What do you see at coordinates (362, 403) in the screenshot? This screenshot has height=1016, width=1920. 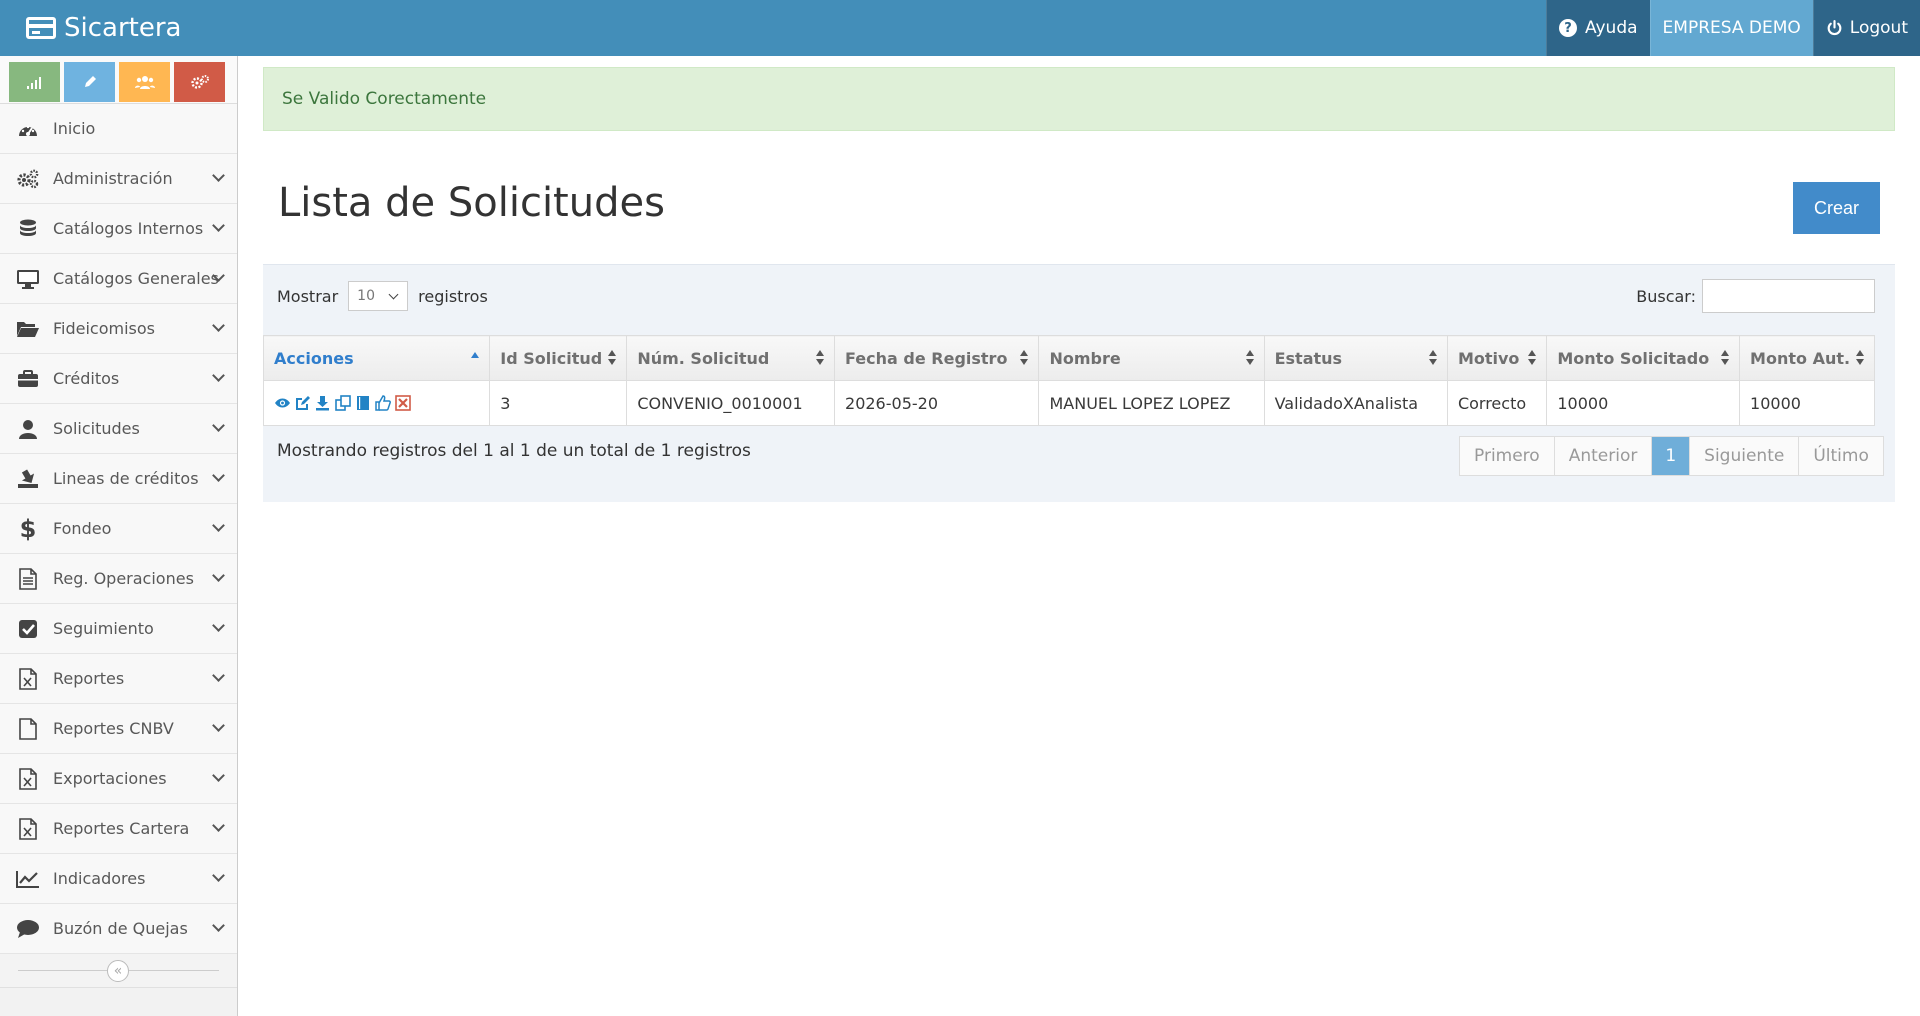 I see `book-icon` at bounding box center [362, 403].